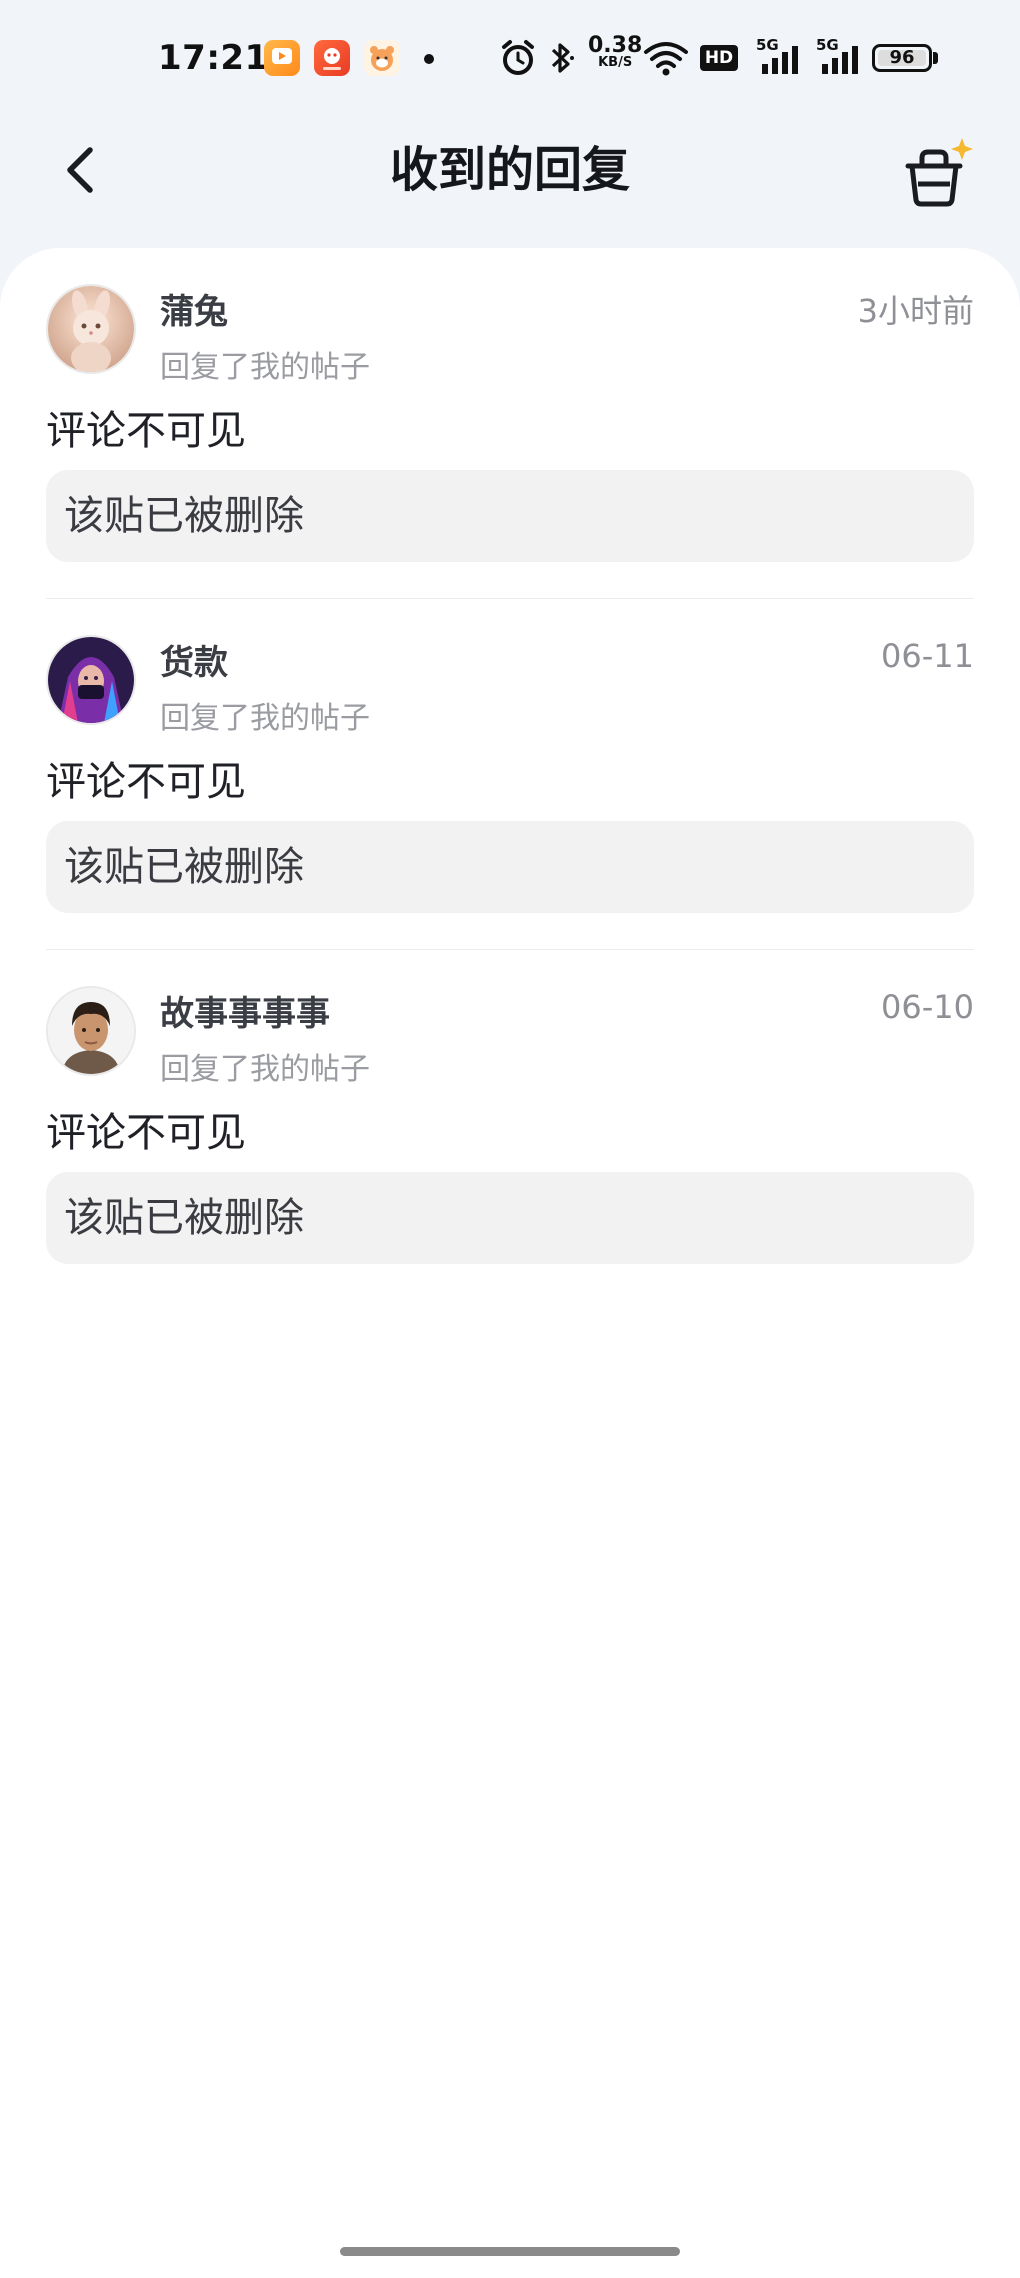 The image size is (1020, 2278). What do you see at coordinates (213, 58) in the screenshot?
I see `status-time: 17:21` at bounding box center [213, 58].